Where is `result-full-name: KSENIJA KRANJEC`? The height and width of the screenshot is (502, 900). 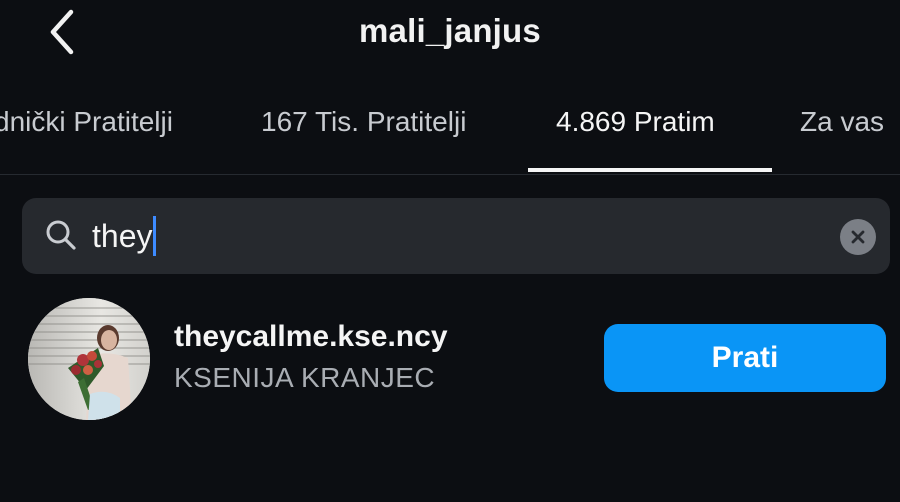
result-full-name: KSENIJA KRANJEC is located at coordinates (305, 377).